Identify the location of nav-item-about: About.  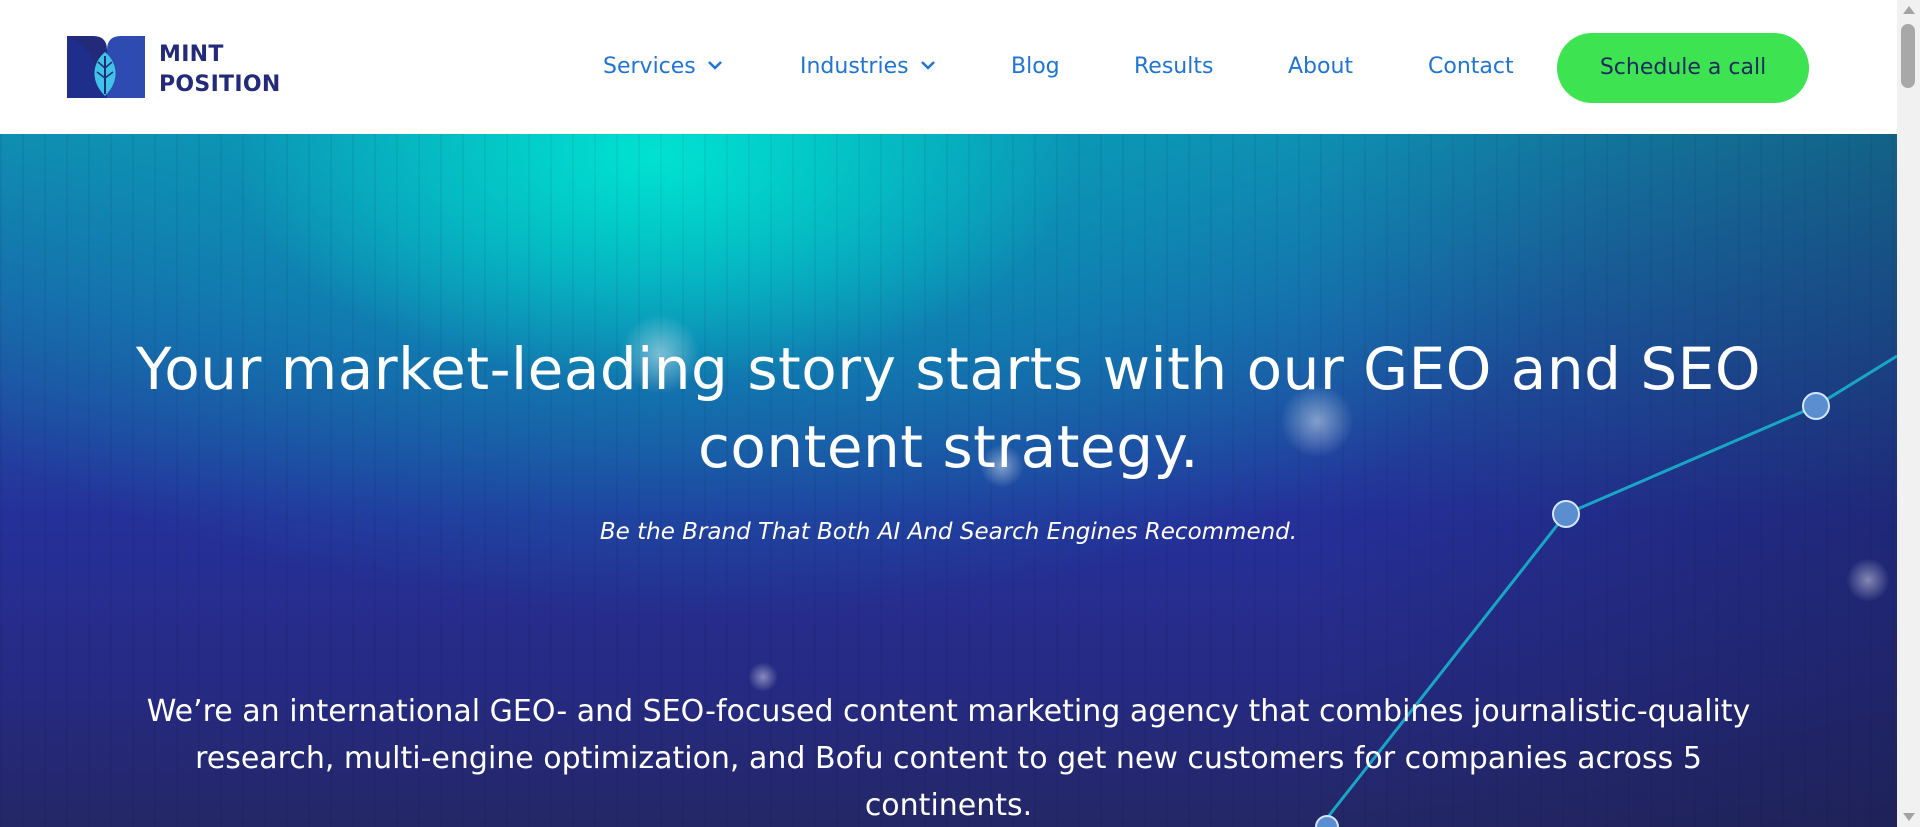
(1320, 67).